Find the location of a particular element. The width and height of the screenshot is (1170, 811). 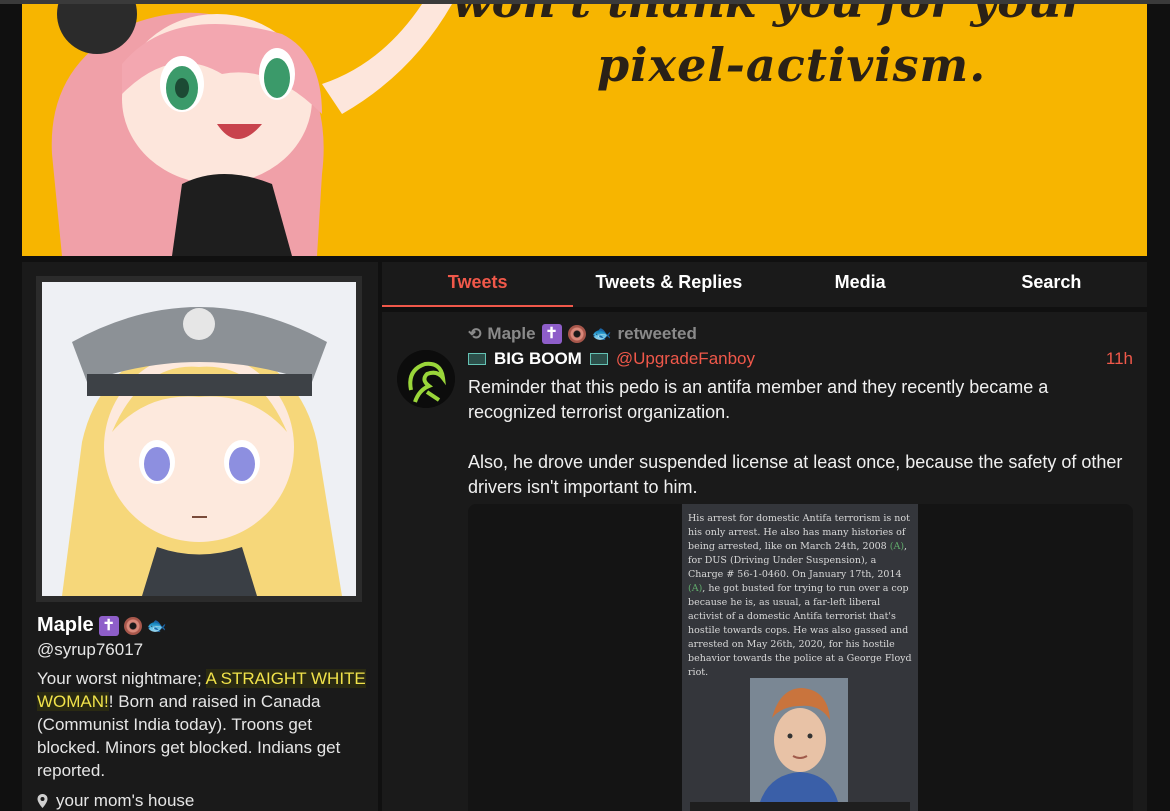

tab-tweets-and-replies: Tweets & Replies is located at coordinates (668, 284).